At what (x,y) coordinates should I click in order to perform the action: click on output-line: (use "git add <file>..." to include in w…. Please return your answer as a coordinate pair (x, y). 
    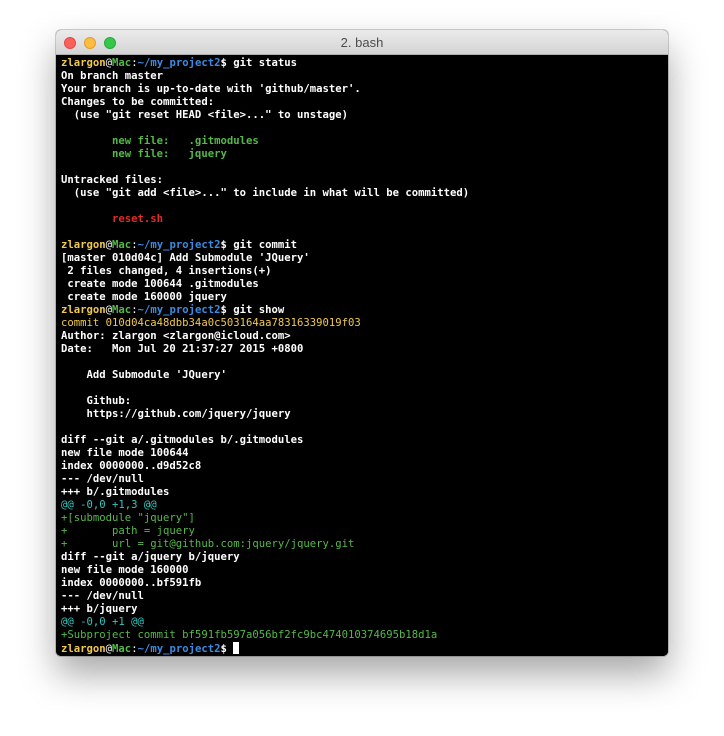
    Looking at the image, I should click on (265, 193).